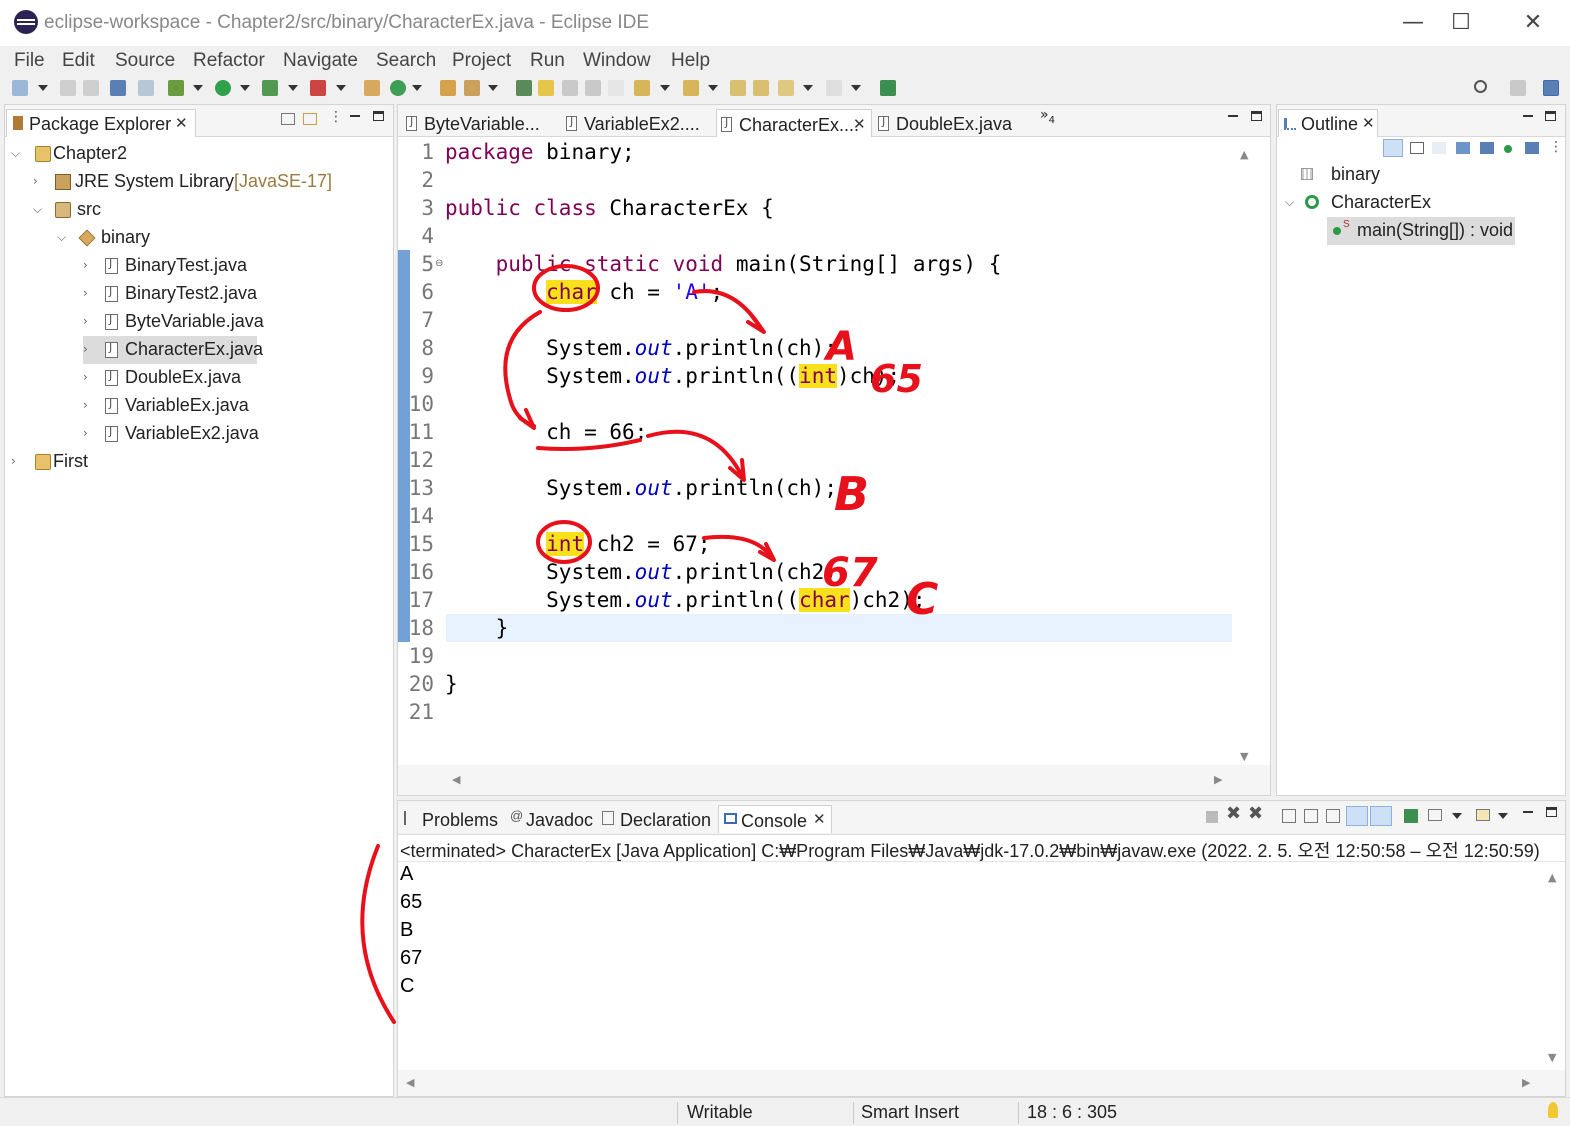 This screenshot has width=1570, height=1126. Describe the element at coordinates (794, 123) in the screenshot. I see `tab-characterex: CharacterEx.... ✕` at that location.